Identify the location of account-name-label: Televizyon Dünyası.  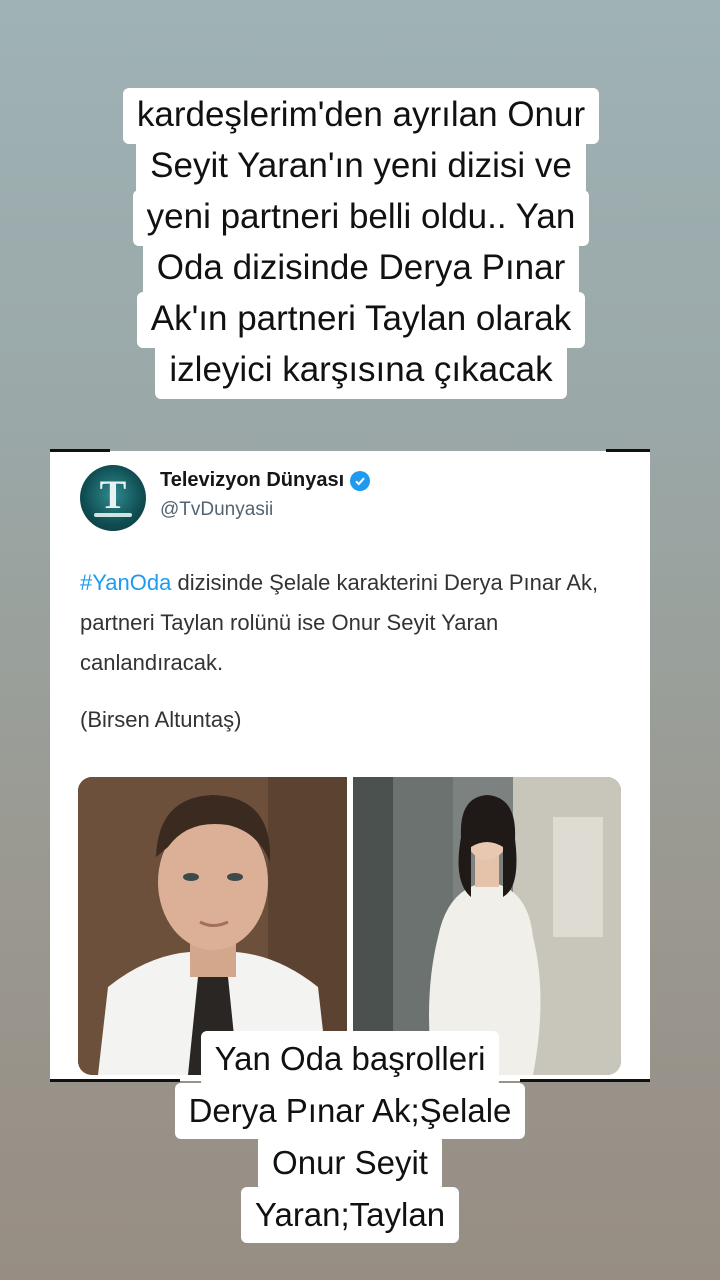
(252, 480).